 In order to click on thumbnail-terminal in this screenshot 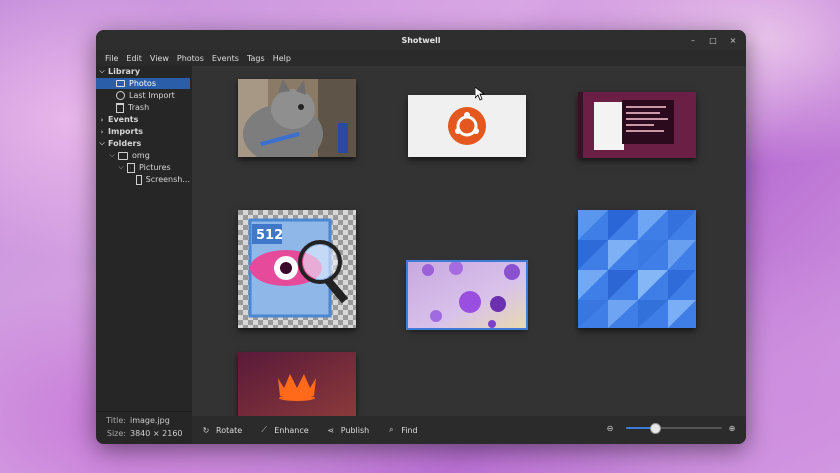, I will do `click(637, 125)`.